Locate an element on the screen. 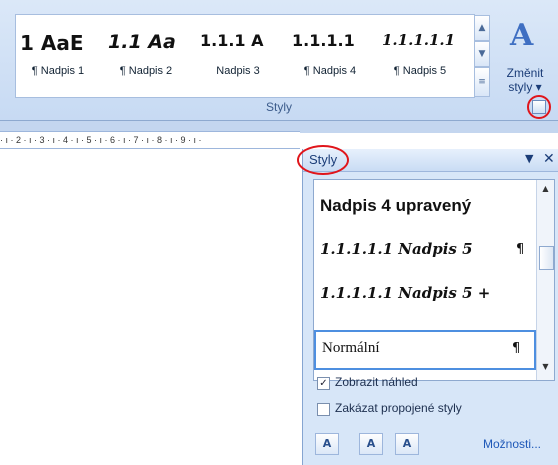  style-inspector-button: A is located at coordinates (371, 444).